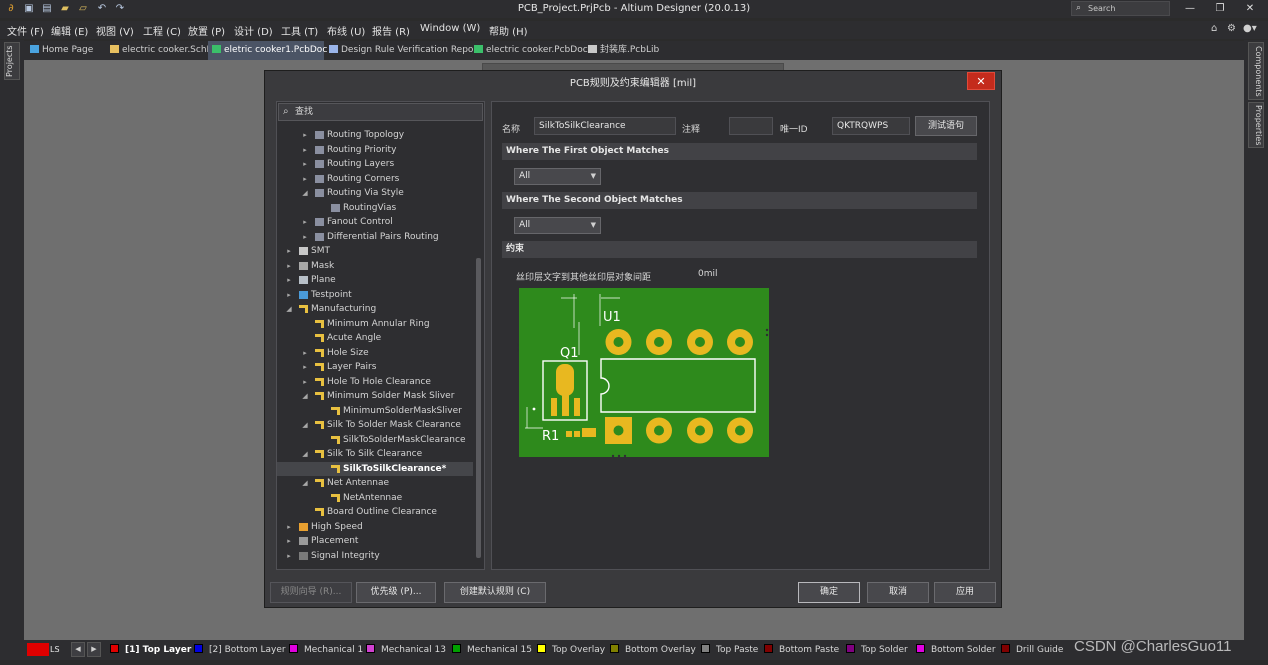  Describe the element at coordinates (508, 30) in the screenshot. I see `menu-help: 帮助 (H)` at that location.